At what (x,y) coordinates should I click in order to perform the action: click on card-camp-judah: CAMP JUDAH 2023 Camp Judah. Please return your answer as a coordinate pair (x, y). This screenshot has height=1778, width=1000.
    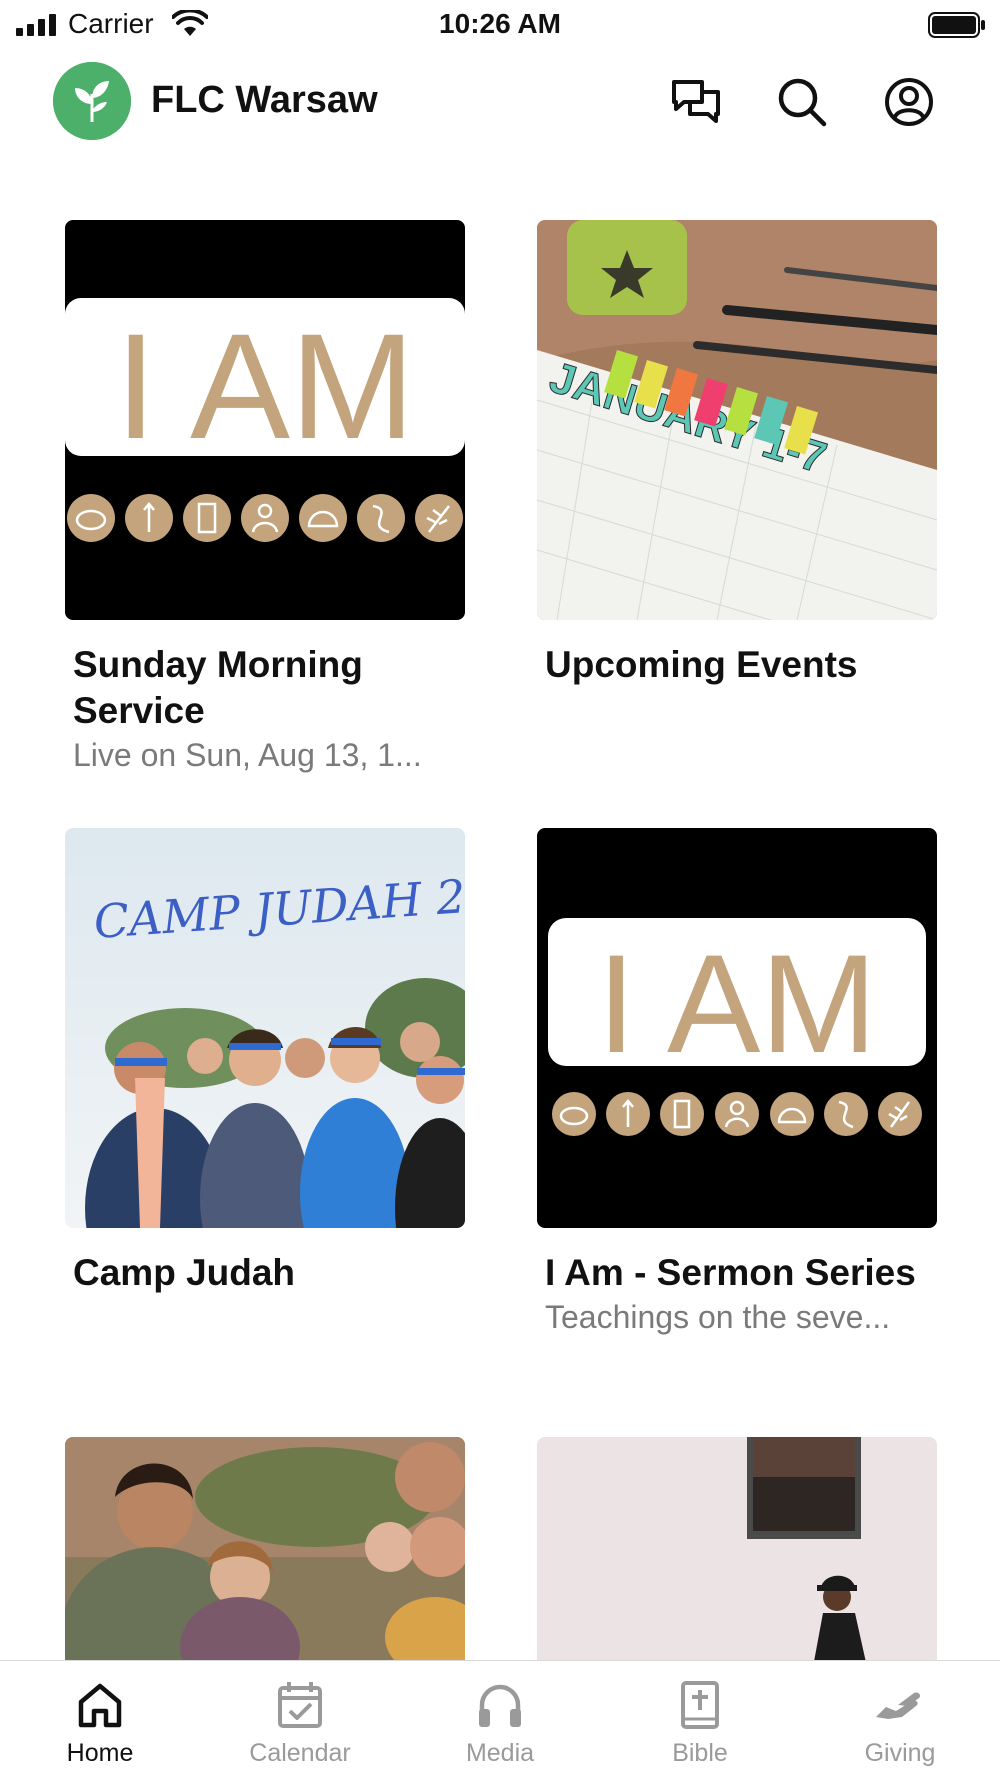
    Looking at the image, I should click on (265, 1062).